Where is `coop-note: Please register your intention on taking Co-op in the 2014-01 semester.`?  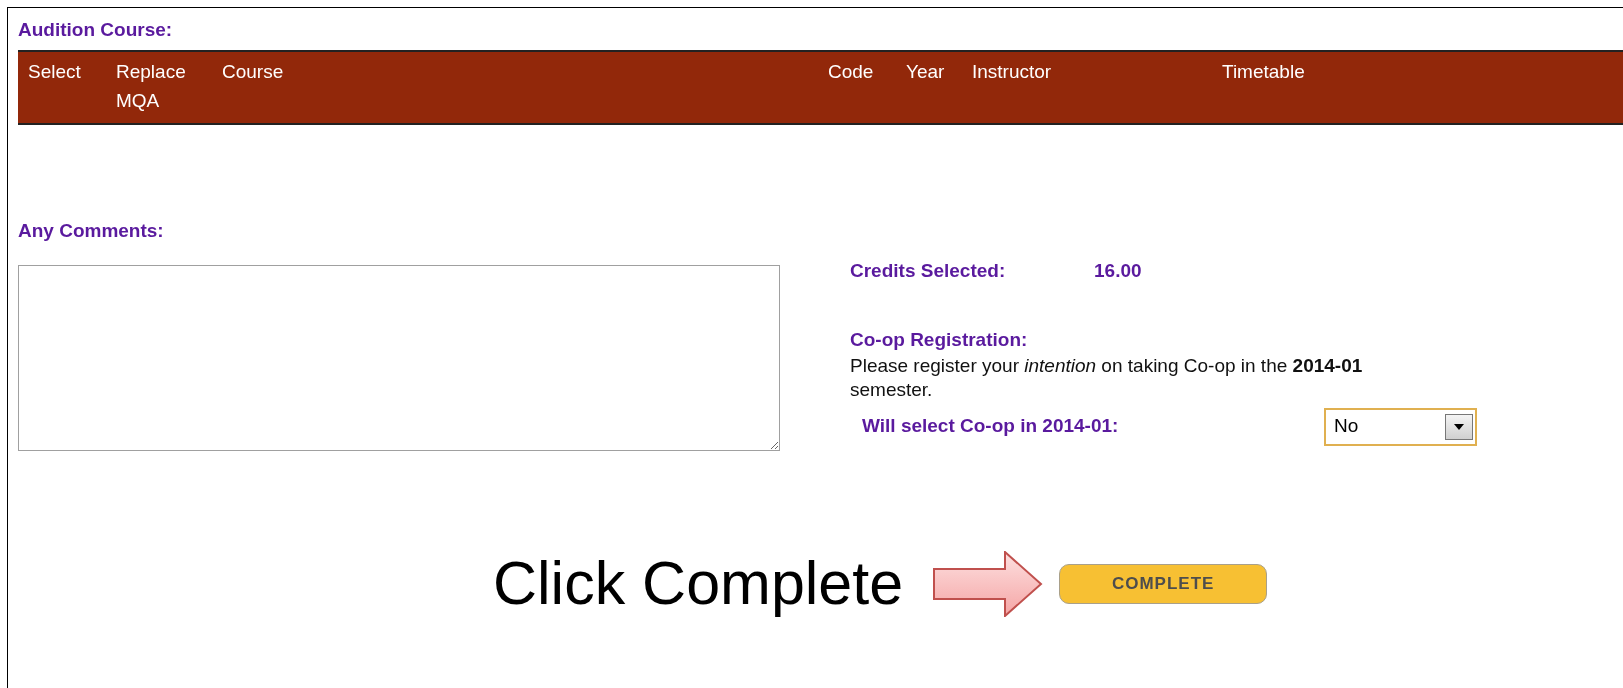 coop-note: Please register your intention on taking Co-op in the 2014-01 semester. is located at coordinates (1107, 378).